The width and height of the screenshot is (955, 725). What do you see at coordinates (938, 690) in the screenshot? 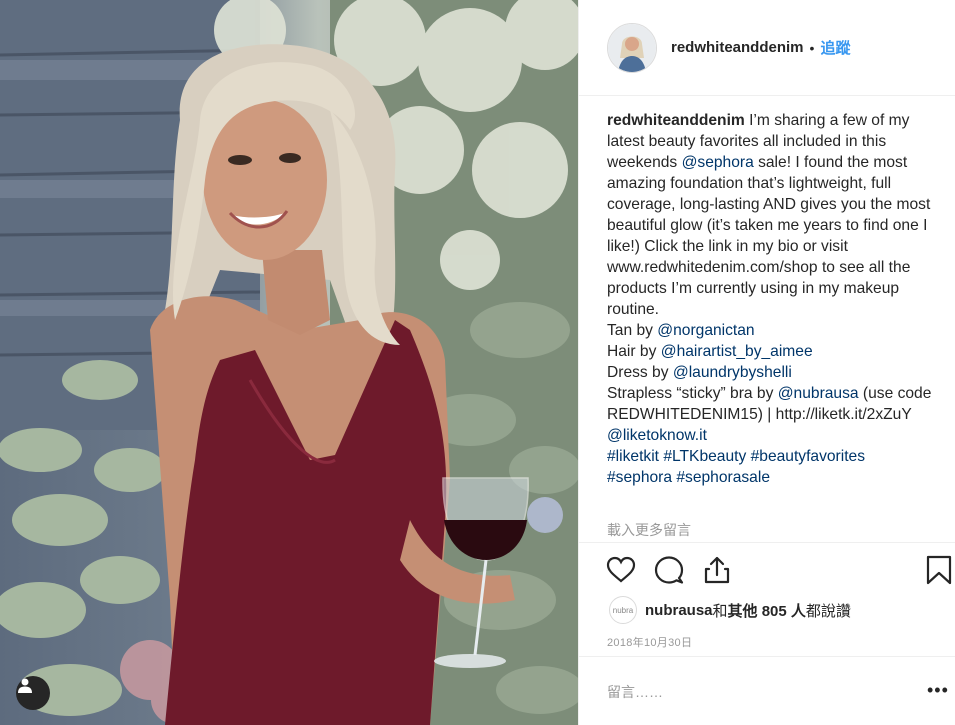
I see `more-dots-icon: •••` at bounding box center [938, 690].